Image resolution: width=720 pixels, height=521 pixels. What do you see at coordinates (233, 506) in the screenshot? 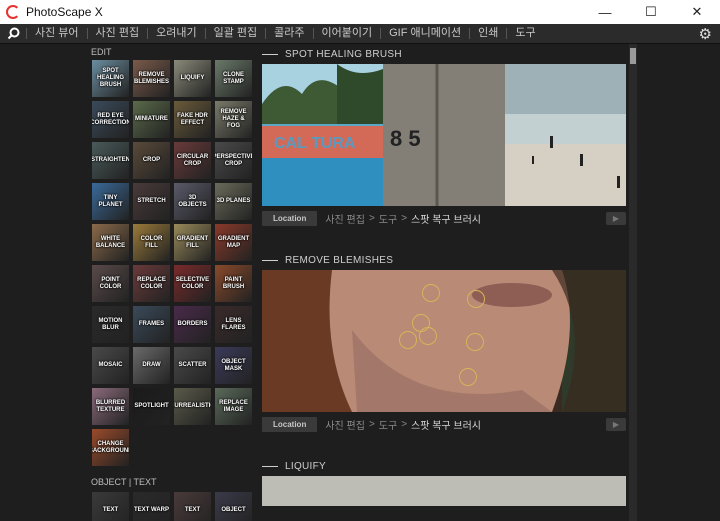
I see `tool-tile: OBJECT` at bounding box center [233, 506].